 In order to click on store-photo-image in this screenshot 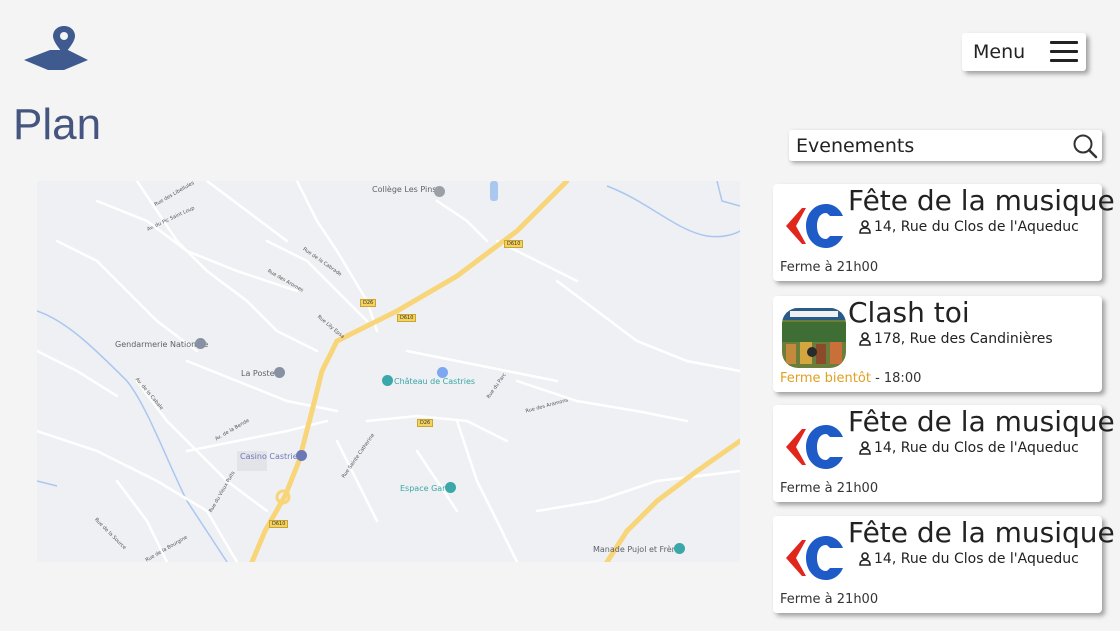, I will do `click(814, 338)`.